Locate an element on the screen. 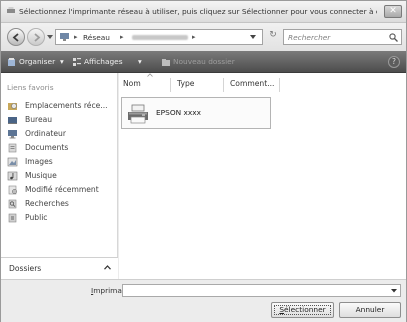  organize-label: Organiser is located at coordinates (37, 61).